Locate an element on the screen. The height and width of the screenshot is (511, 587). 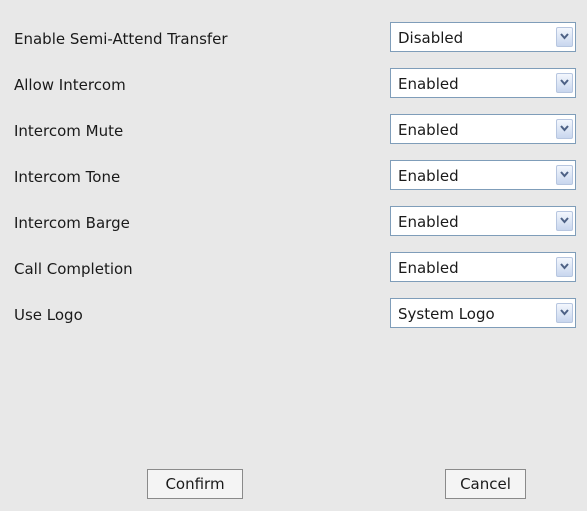
setting-label: Call Completion is located at coordinates (73, 269).